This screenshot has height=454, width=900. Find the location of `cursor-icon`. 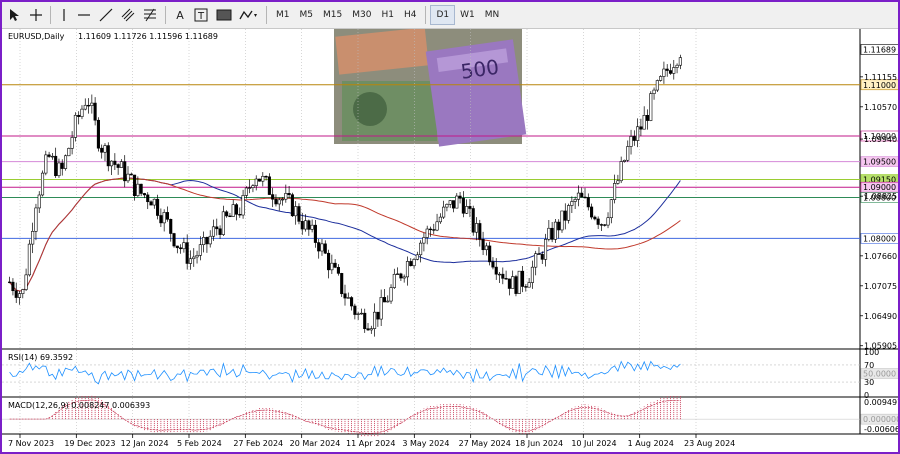

cursor-icon is located at coordinates (14, 15).